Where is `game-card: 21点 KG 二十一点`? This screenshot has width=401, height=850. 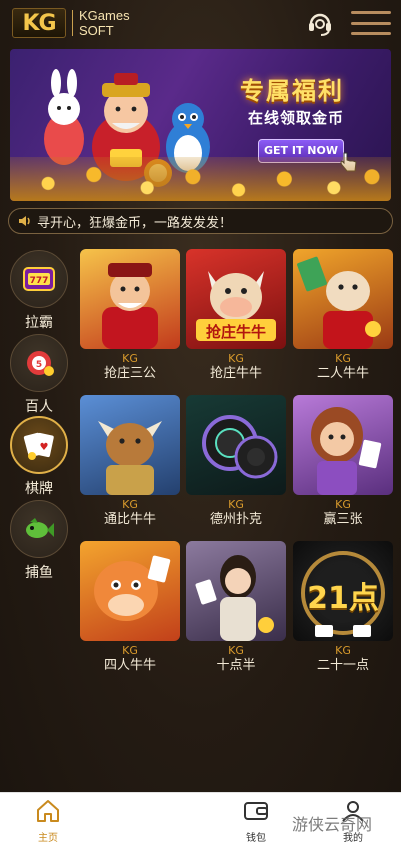 game-card: 21点 KG 二十一点 is located at coordinates (343, 607).